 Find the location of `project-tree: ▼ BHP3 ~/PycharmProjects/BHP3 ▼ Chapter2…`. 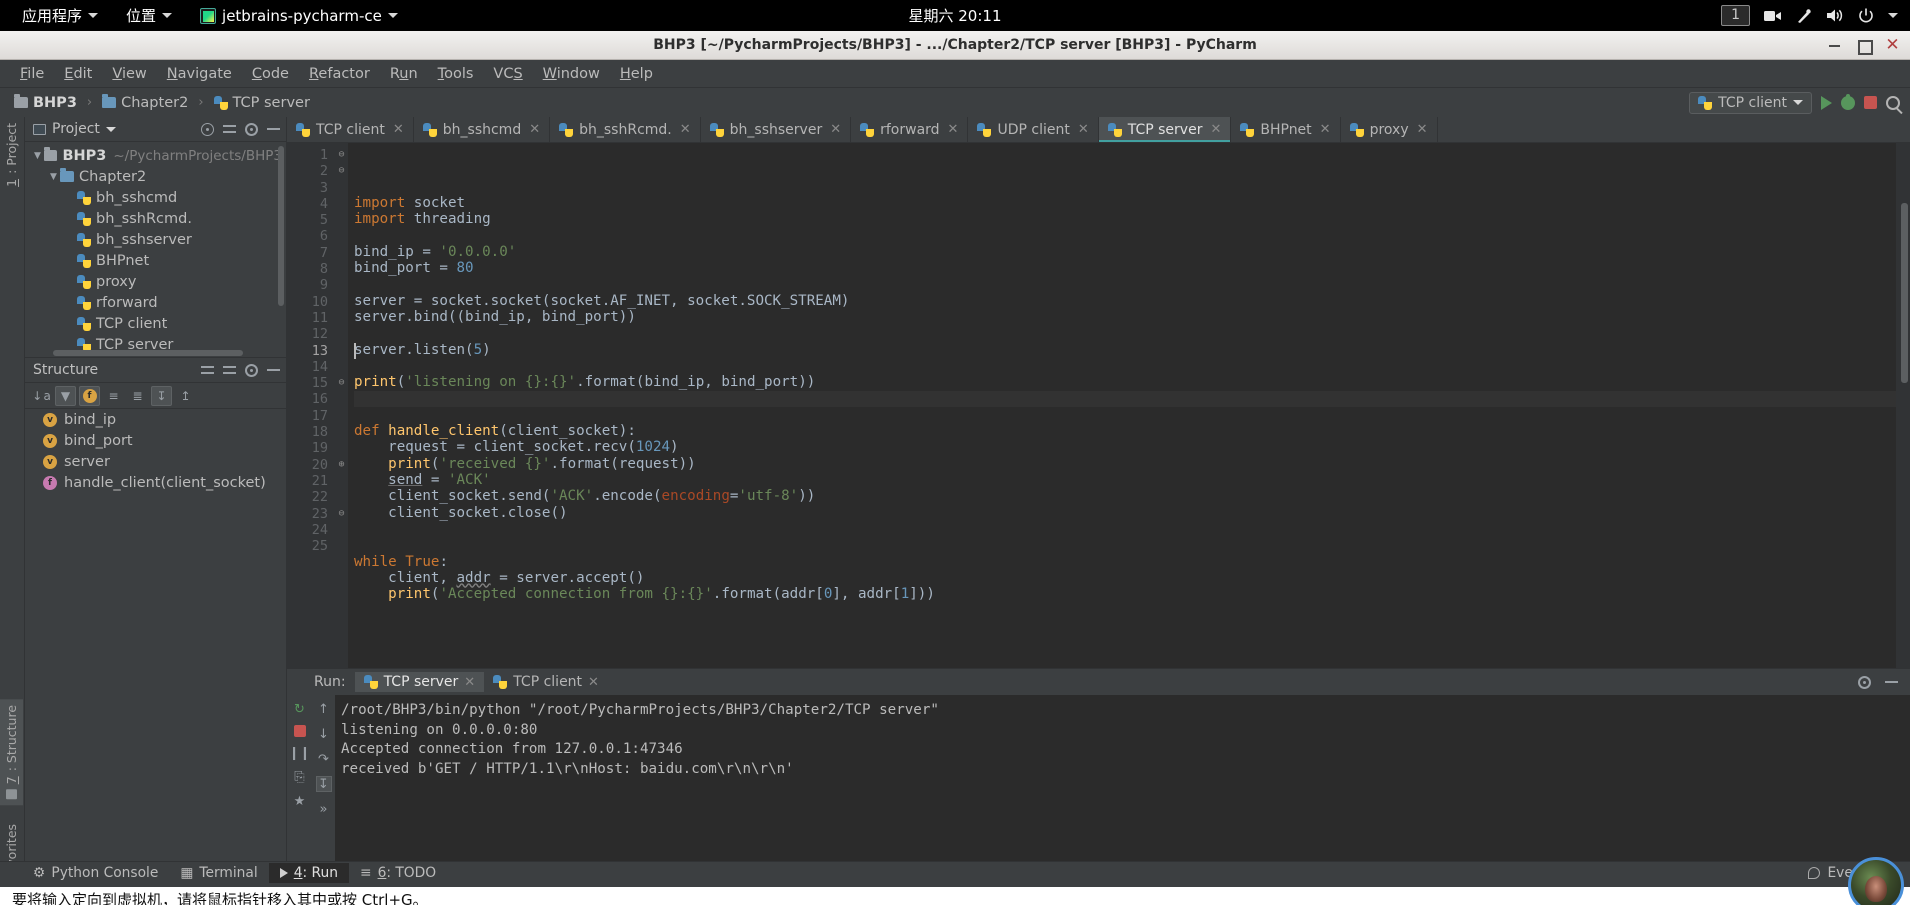

project-tree: ▼ BHP3 ~/PycharmProjects/BHP3 ▼ Chapter2… is located at coordinates (155, 249).